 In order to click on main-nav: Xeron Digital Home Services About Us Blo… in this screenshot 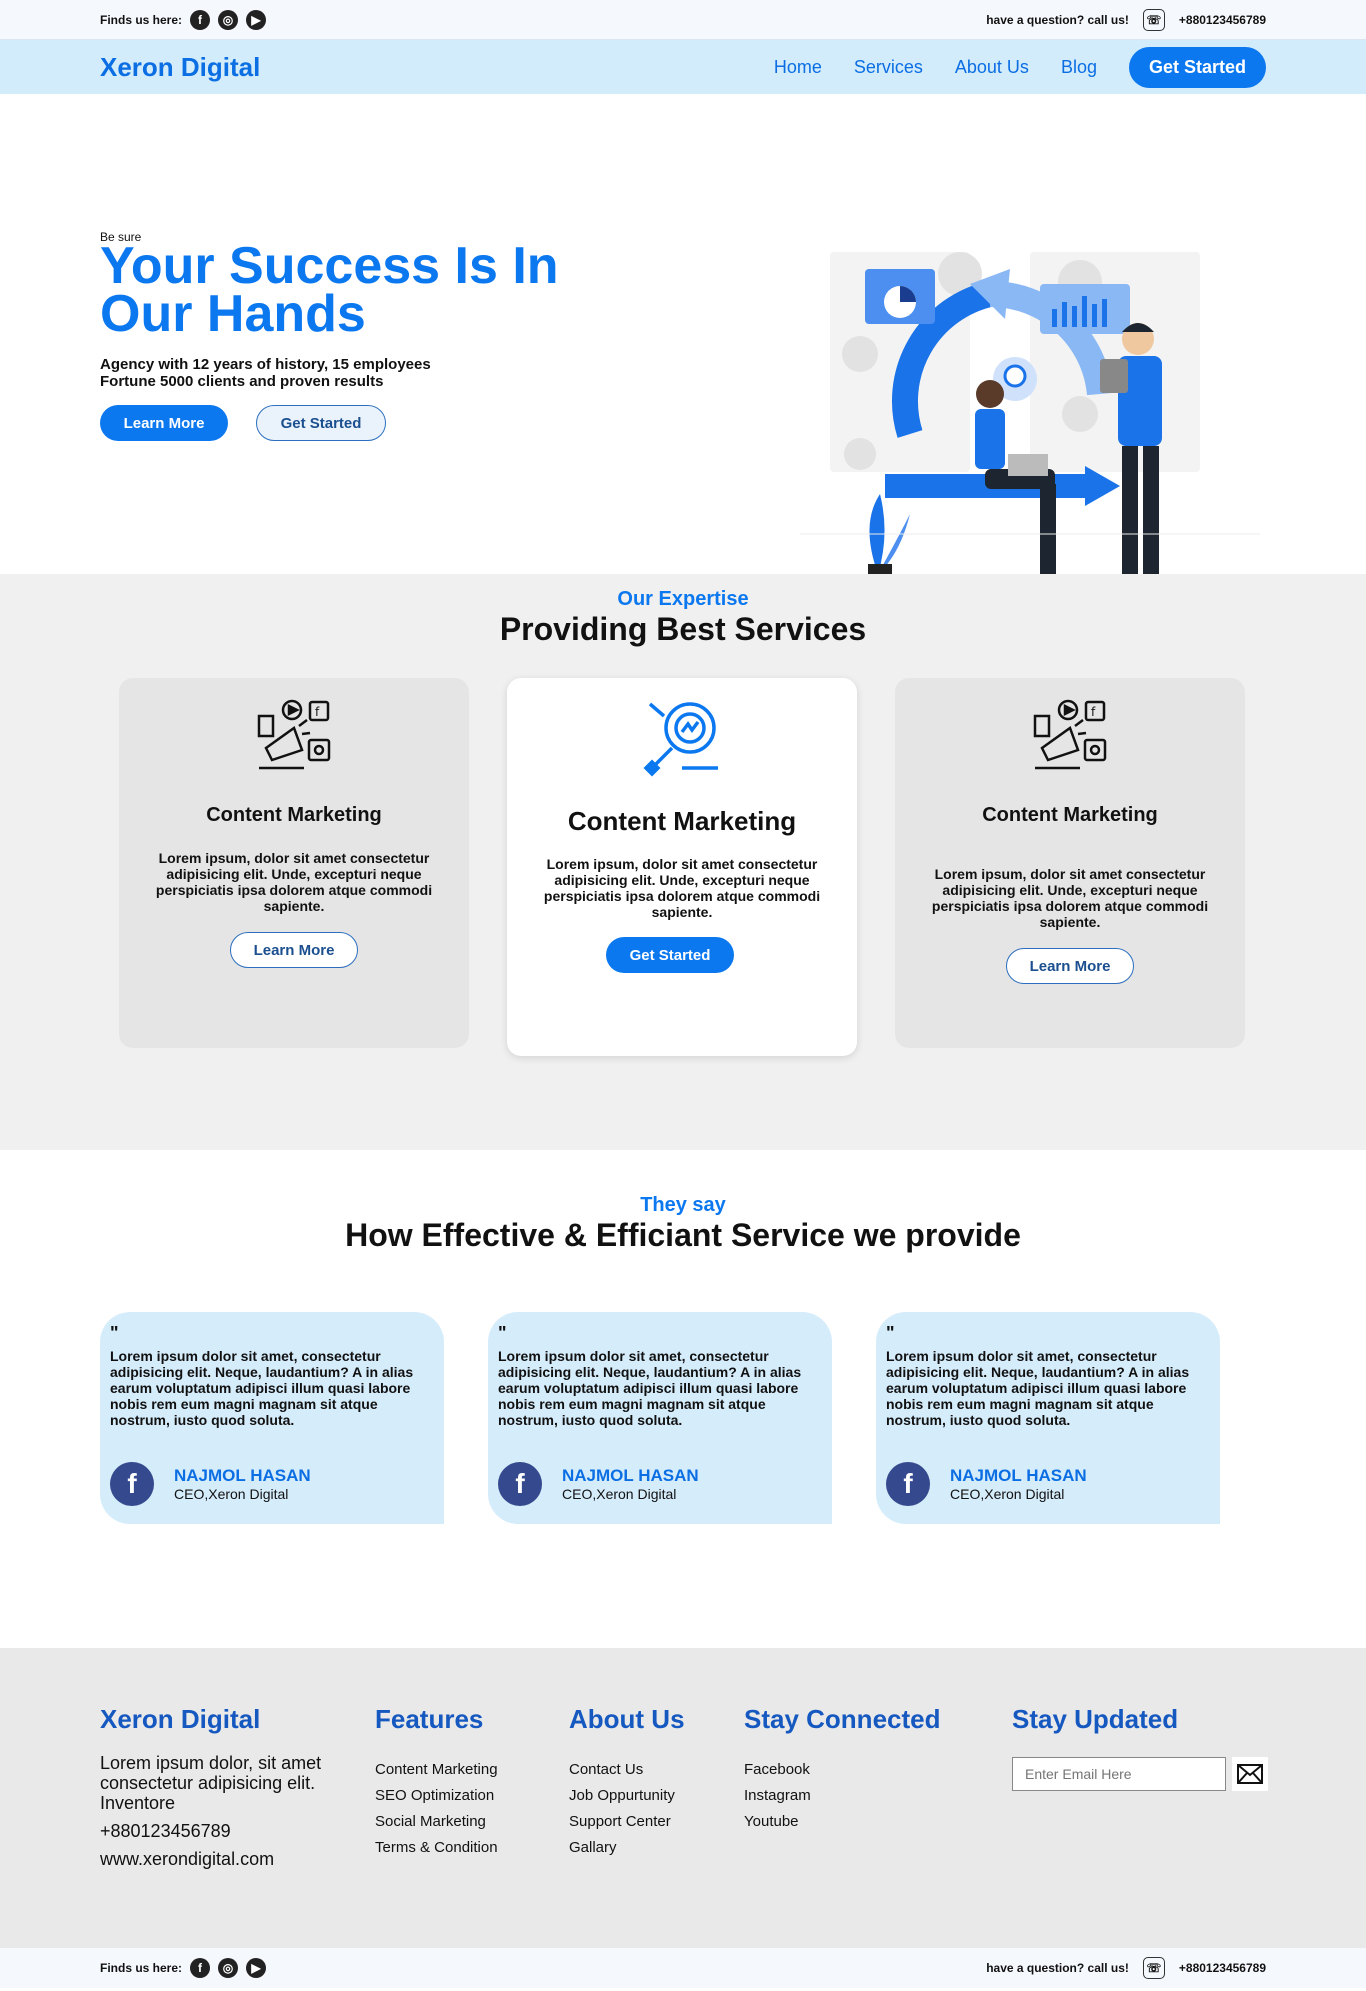, I will do `click(683, 67)`.